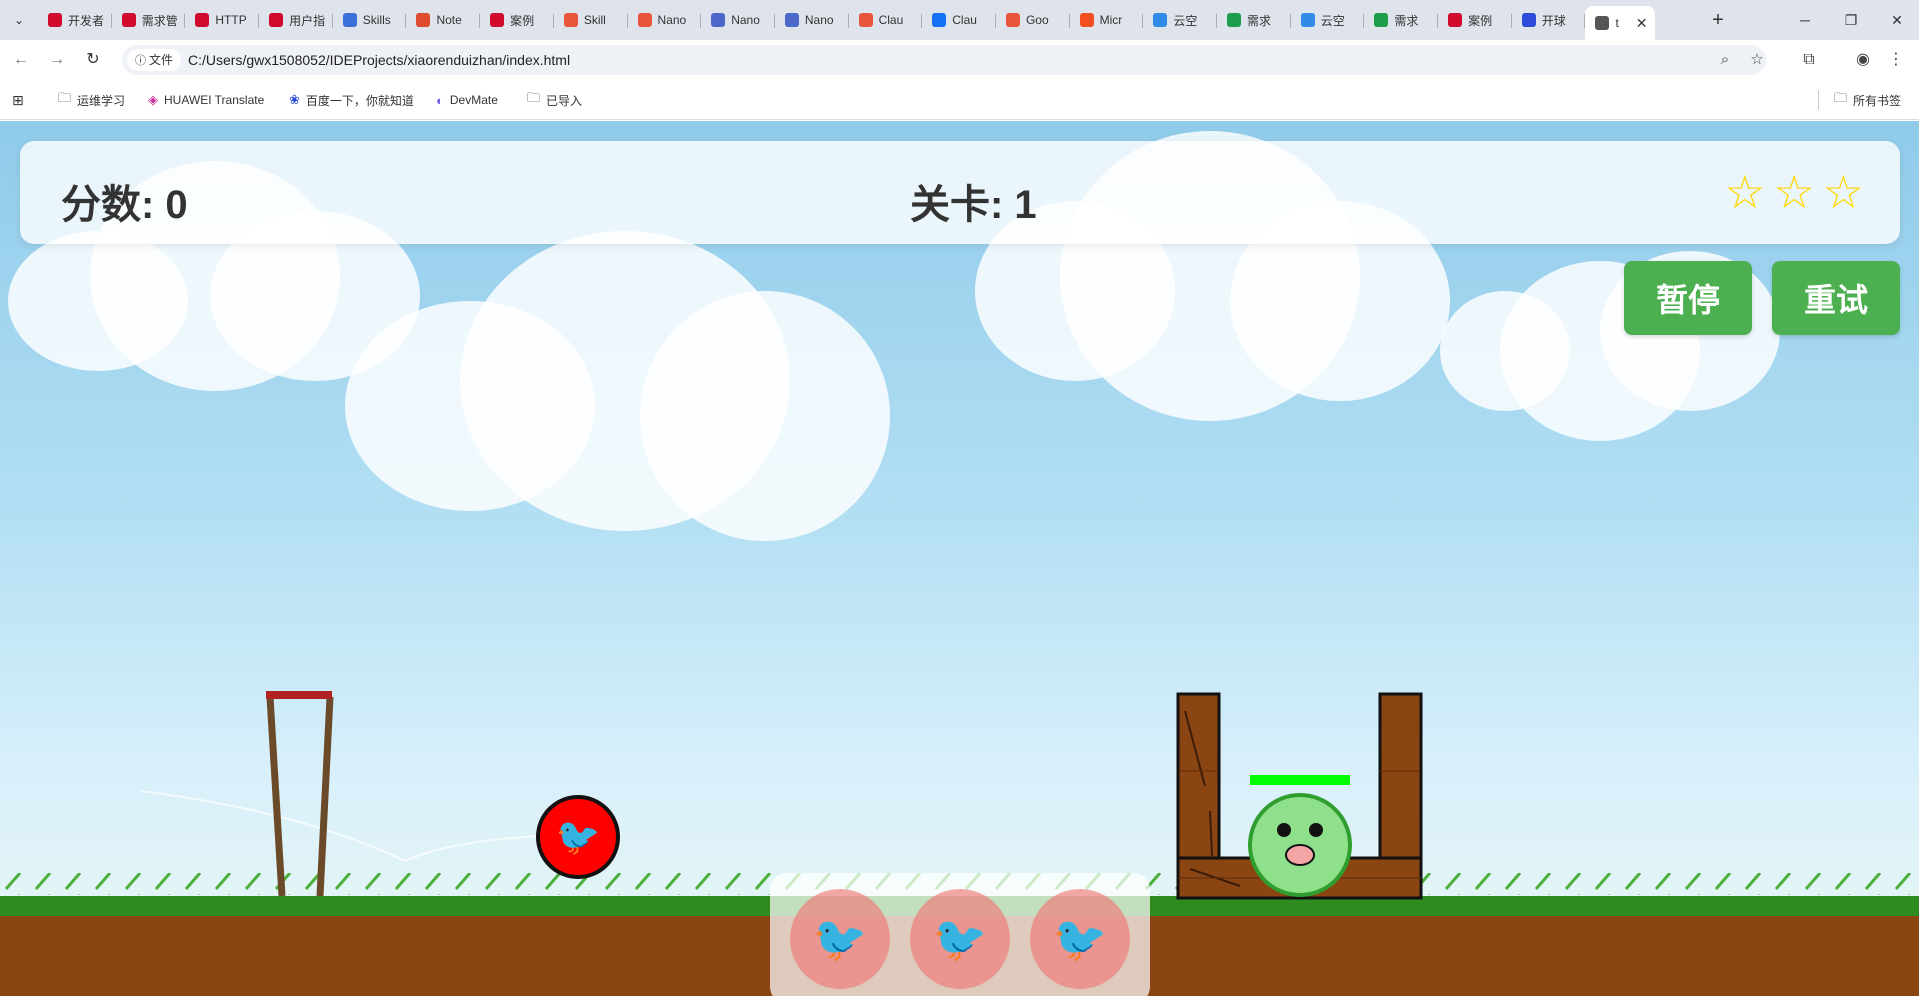 Image resolution: width=1919 pixels, height=996 pixels. Describe the element at coordinates (564, 100) in the screenshot. I see `bookmark-label: 已导入` at that location.